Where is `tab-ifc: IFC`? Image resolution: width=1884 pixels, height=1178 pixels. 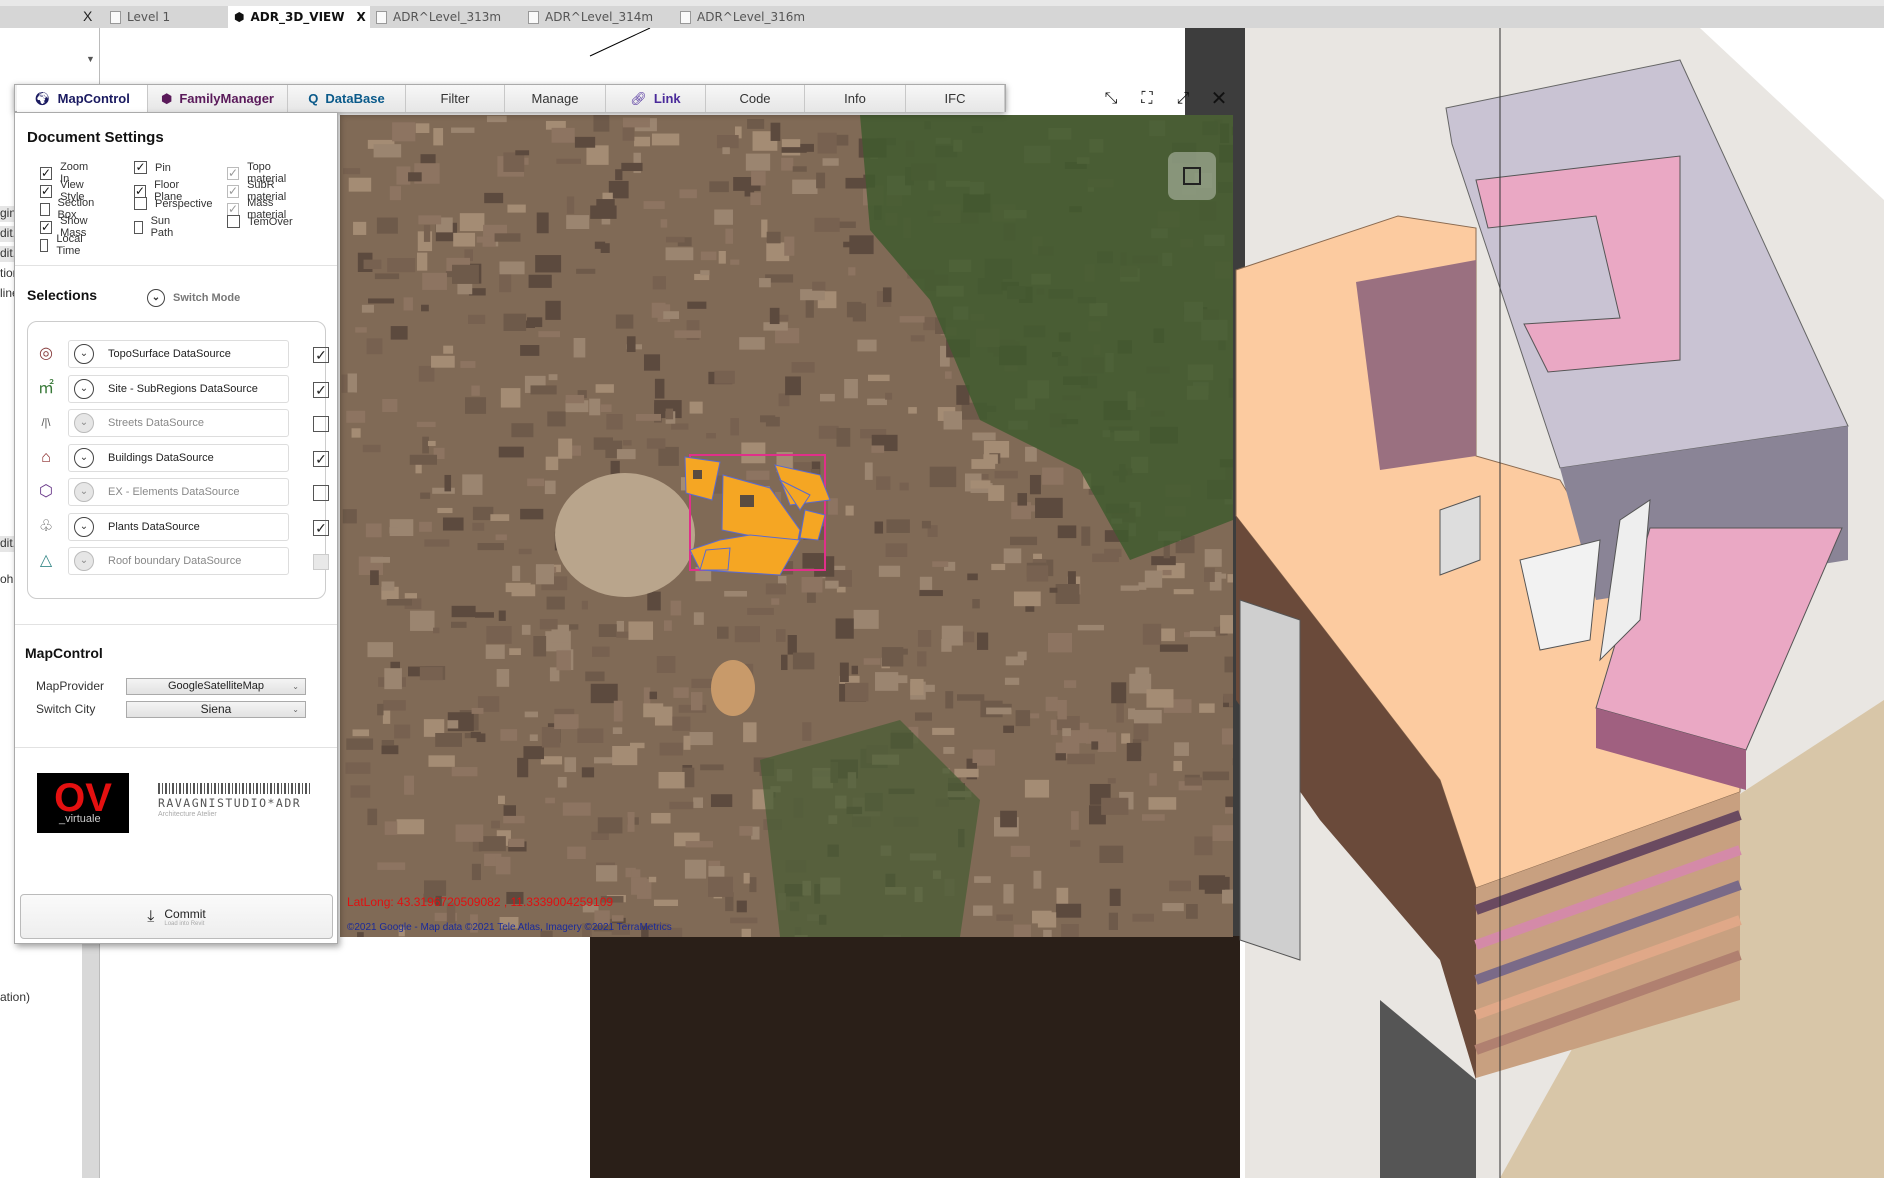
tab-ifc: IFC is located at coordinates (955, 98).